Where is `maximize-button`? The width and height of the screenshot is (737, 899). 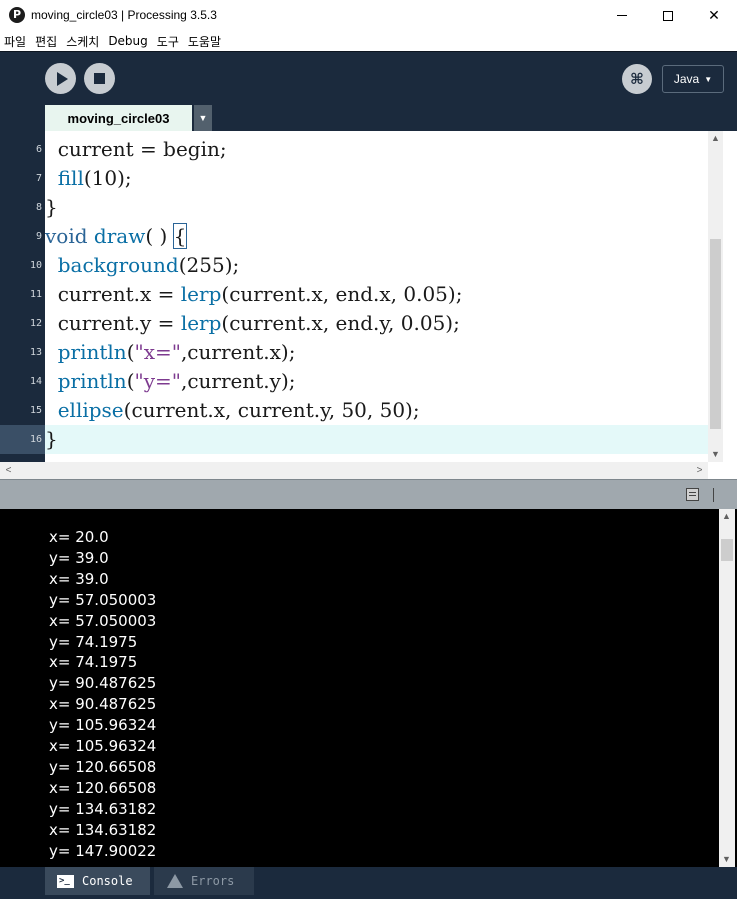 maximize-button is located at coordinates (668, 15).